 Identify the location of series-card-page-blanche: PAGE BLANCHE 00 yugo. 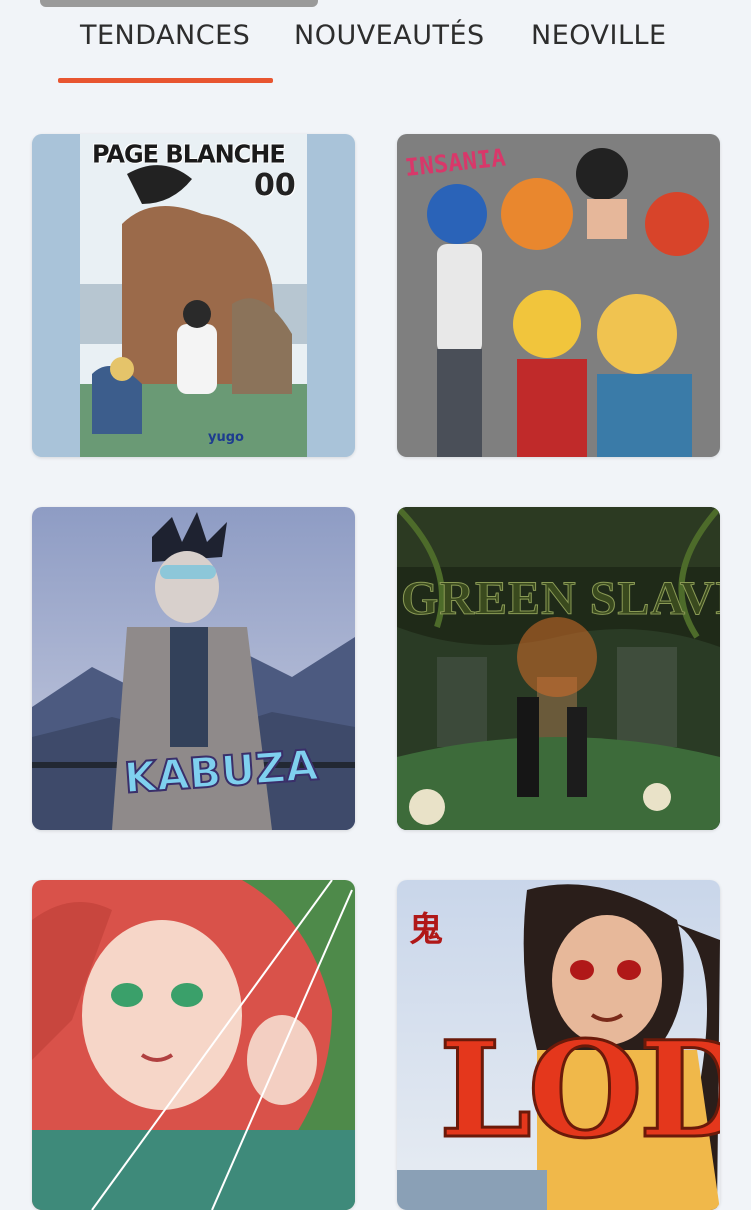
(193, 295).